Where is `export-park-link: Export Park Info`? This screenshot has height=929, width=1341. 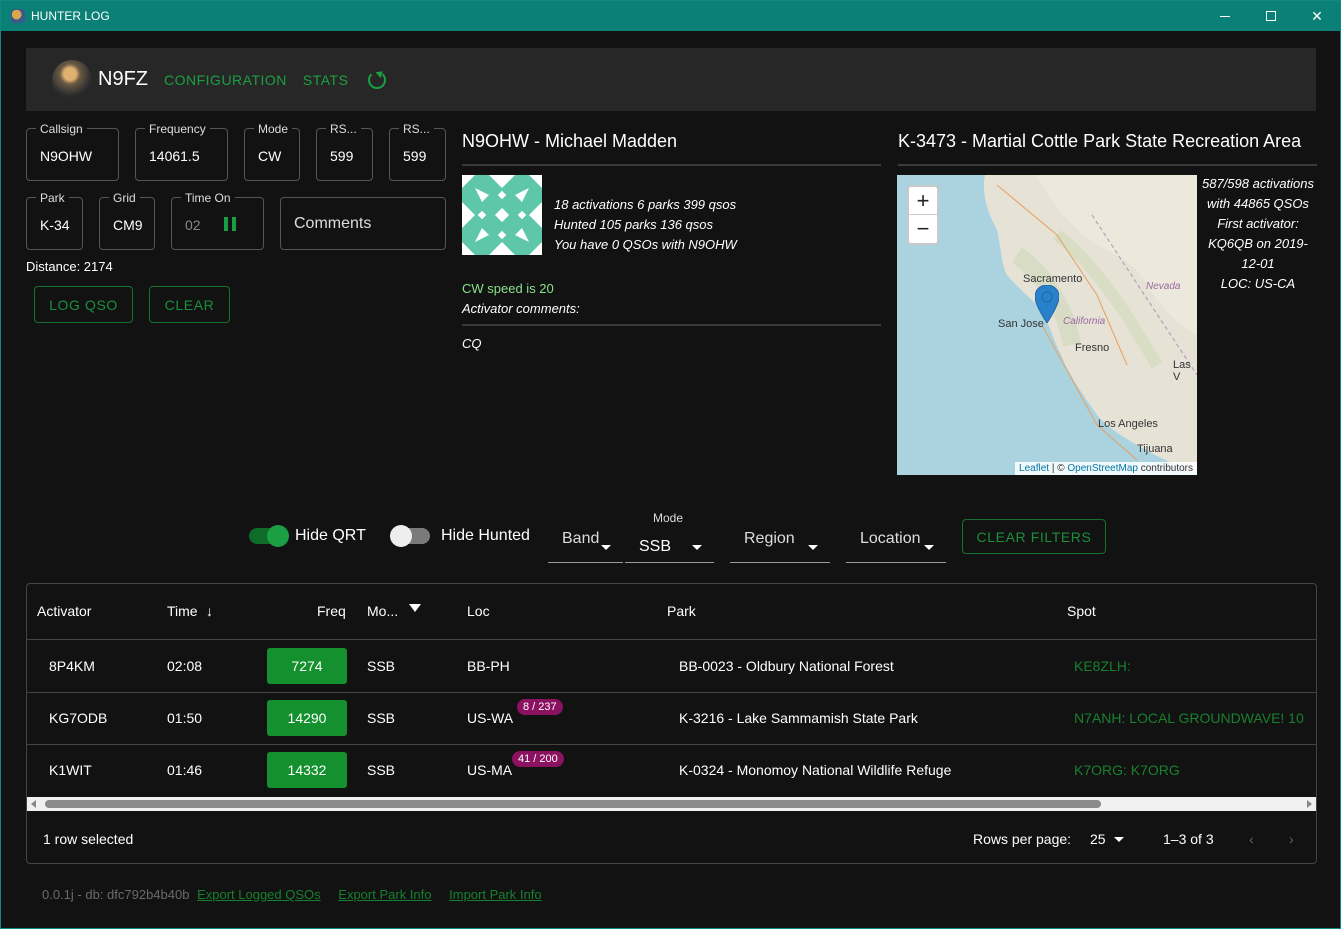
export-park-link: Export Park Info is located at coordinates (384, 894).